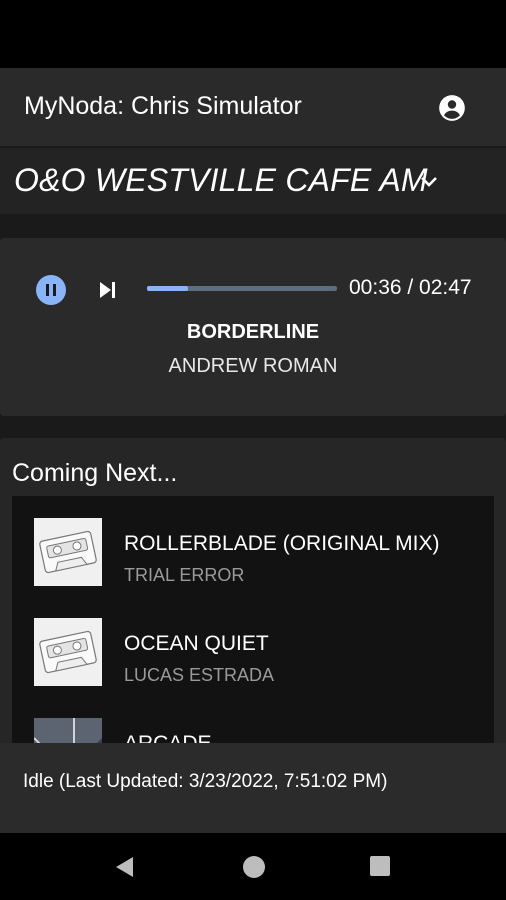  What do you see at coordinates (108, 290) in the screenshot?
I see `skip-next-icon` at bounding box center [108, 290].